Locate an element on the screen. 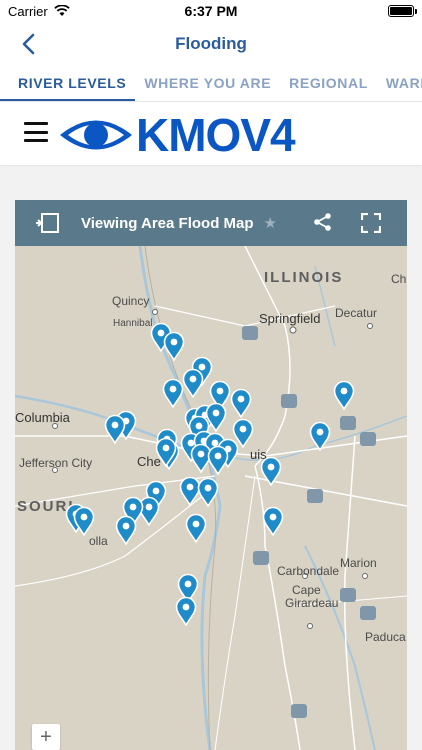 This screenshot has height=750, width=422. page-title: Flooding is located at coordinates (211, 43).